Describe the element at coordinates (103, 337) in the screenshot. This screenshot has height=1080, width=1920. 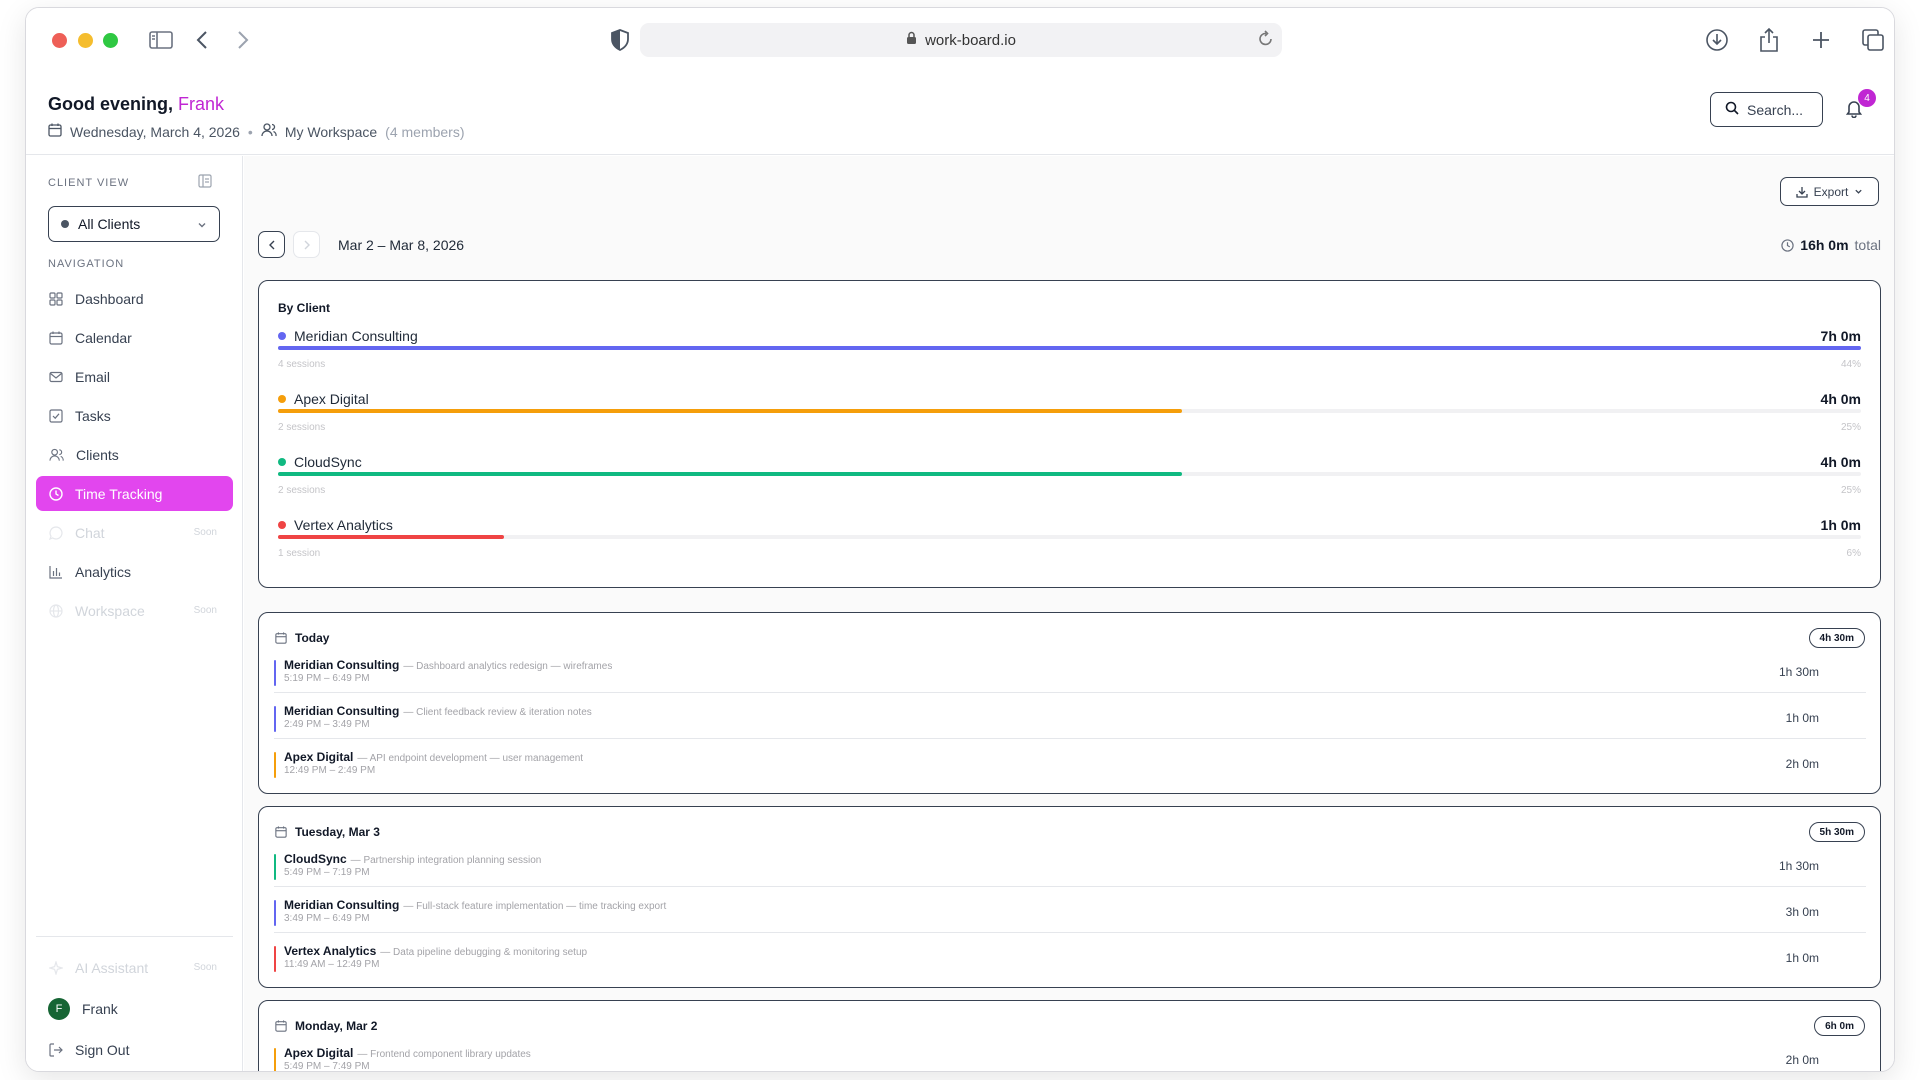
I see `nav-item-label: Calendar` at that location.